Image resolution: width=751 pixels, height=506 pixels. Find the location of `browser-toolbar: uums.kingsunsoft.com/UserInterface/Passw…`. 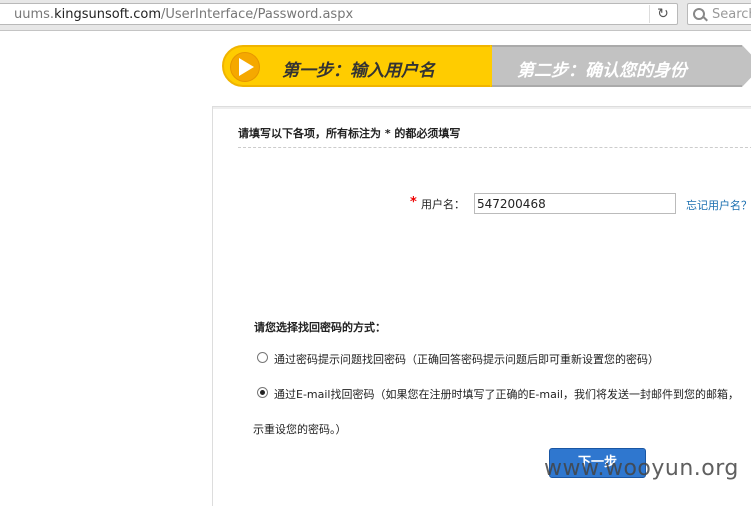

browser-toolbar: uums.kingsunsoft.com/UserInterface/Passw… is located at coordinates (375, 15).